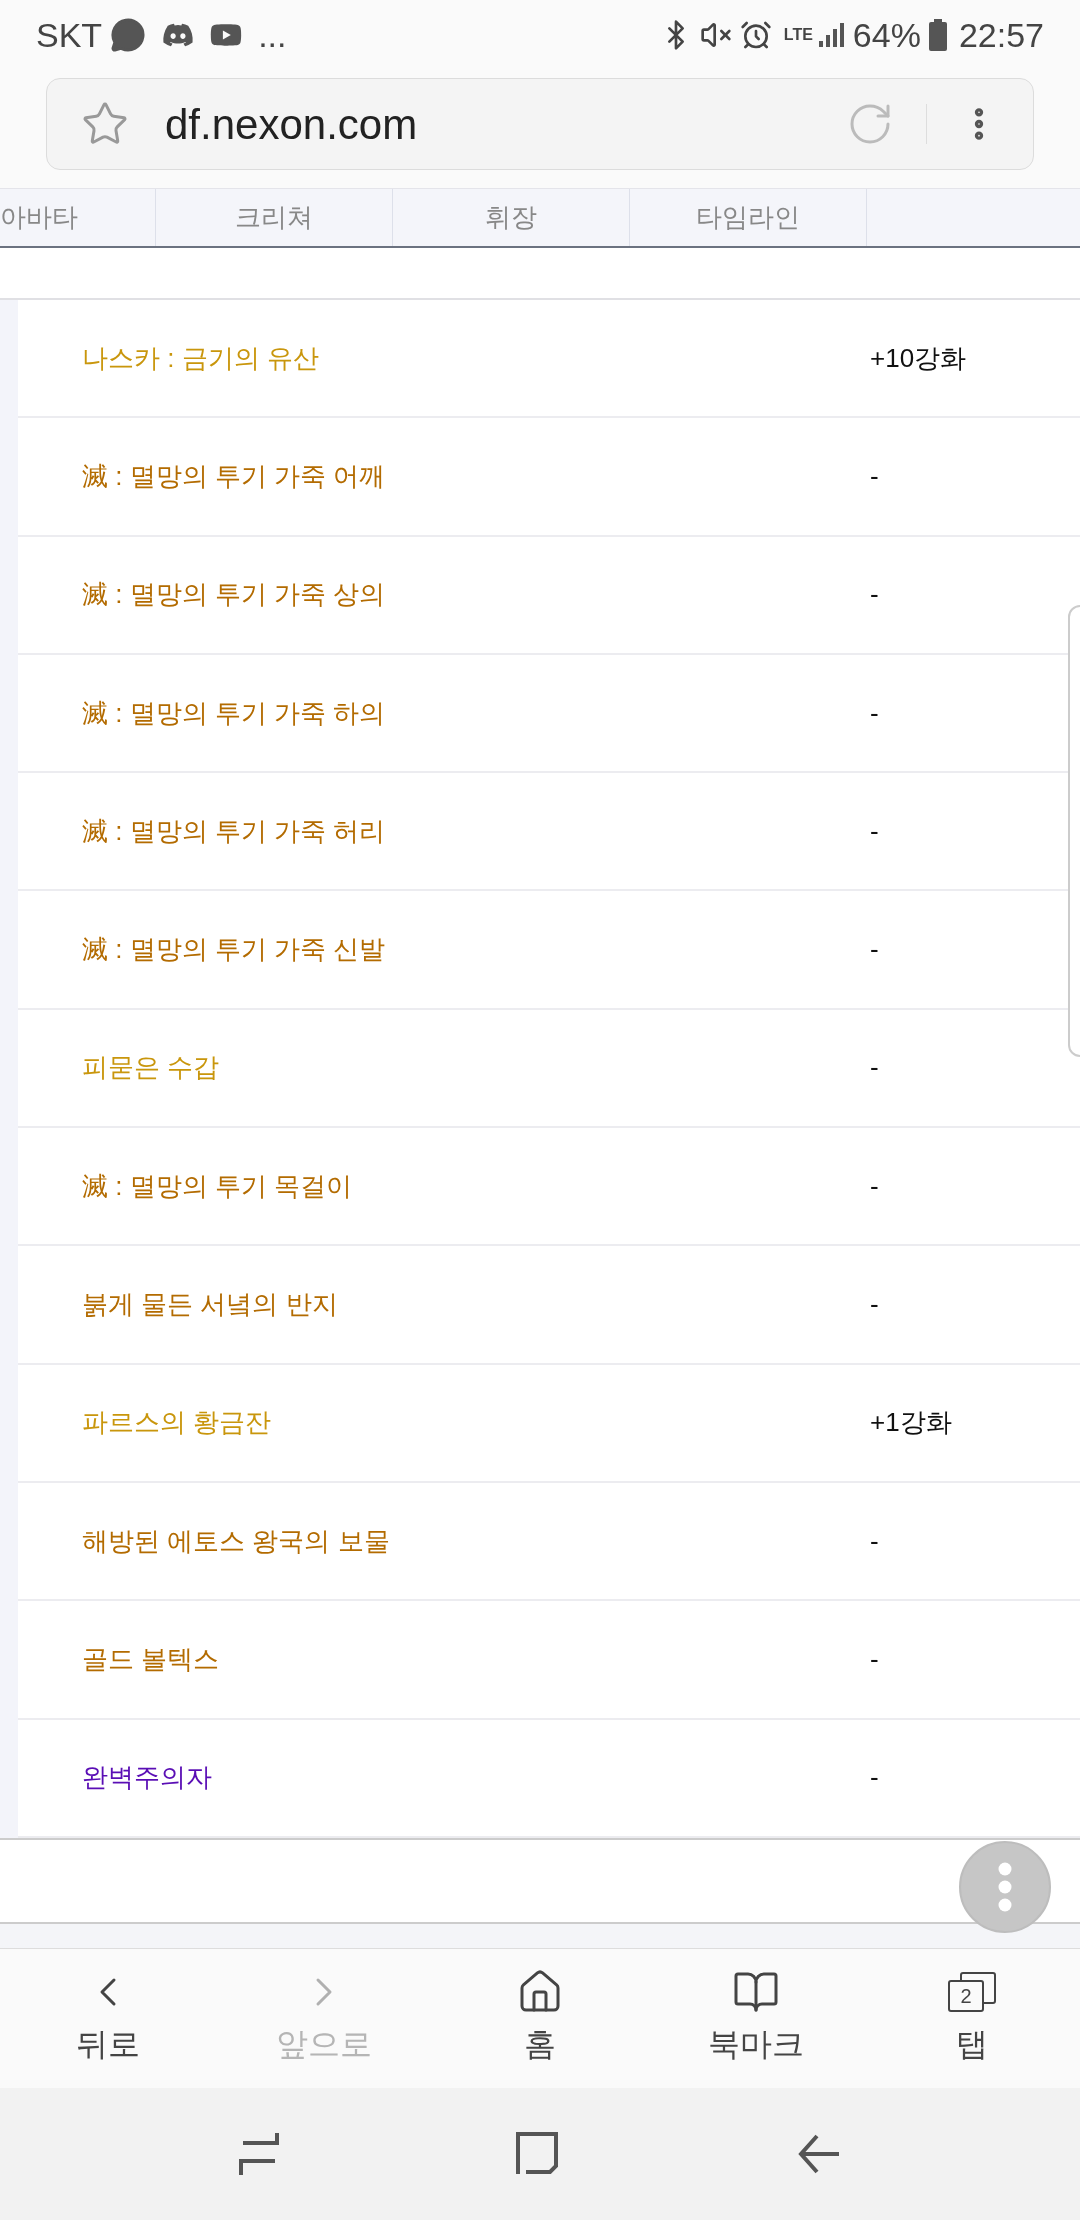 The width and height of the screenshot is (1080, 2220). Describe the element at coordinates (69, 35) in the screenshot. I see `carrier: SKT` at that location.